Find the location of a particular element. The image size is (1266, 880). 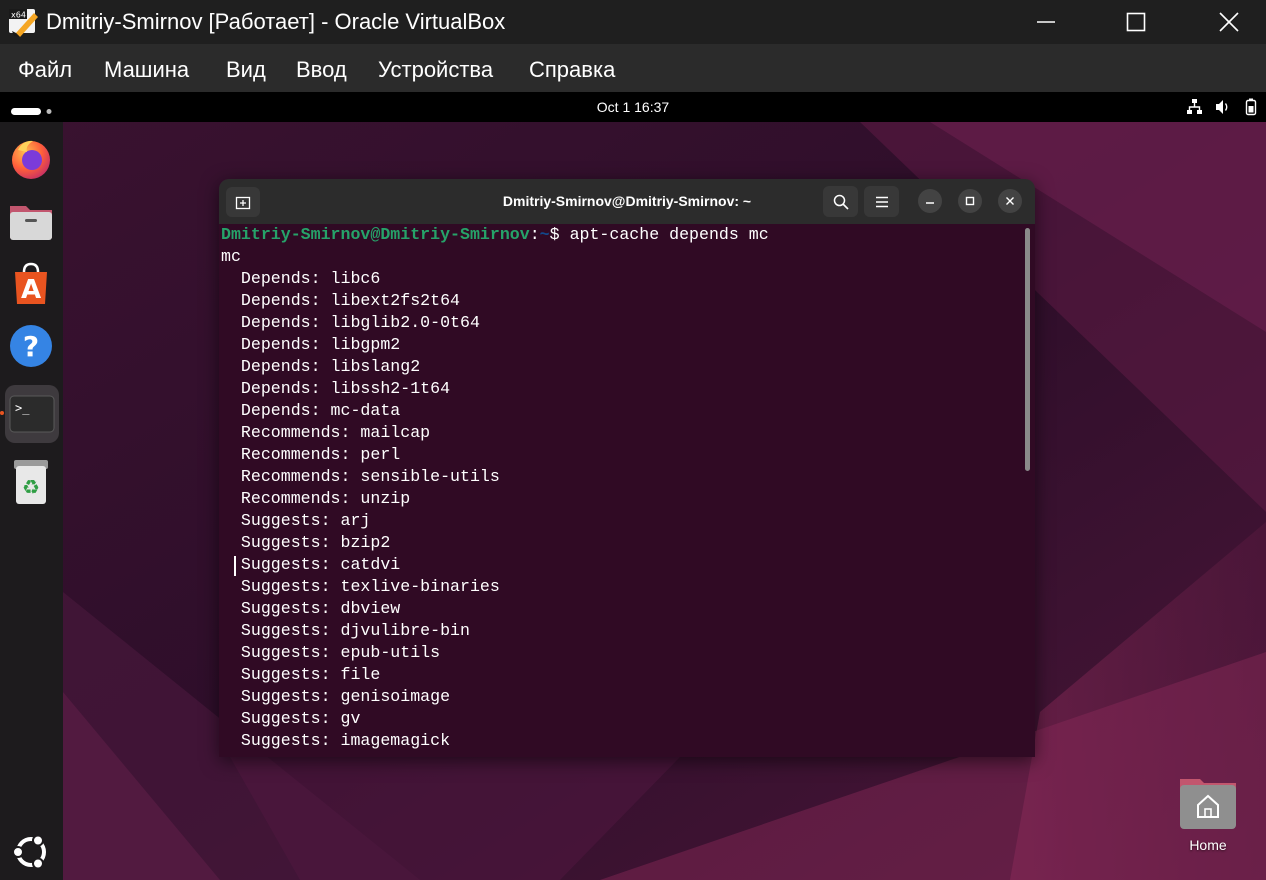

output-line: Depends: libslang2 is located at coordinates (321, 366).